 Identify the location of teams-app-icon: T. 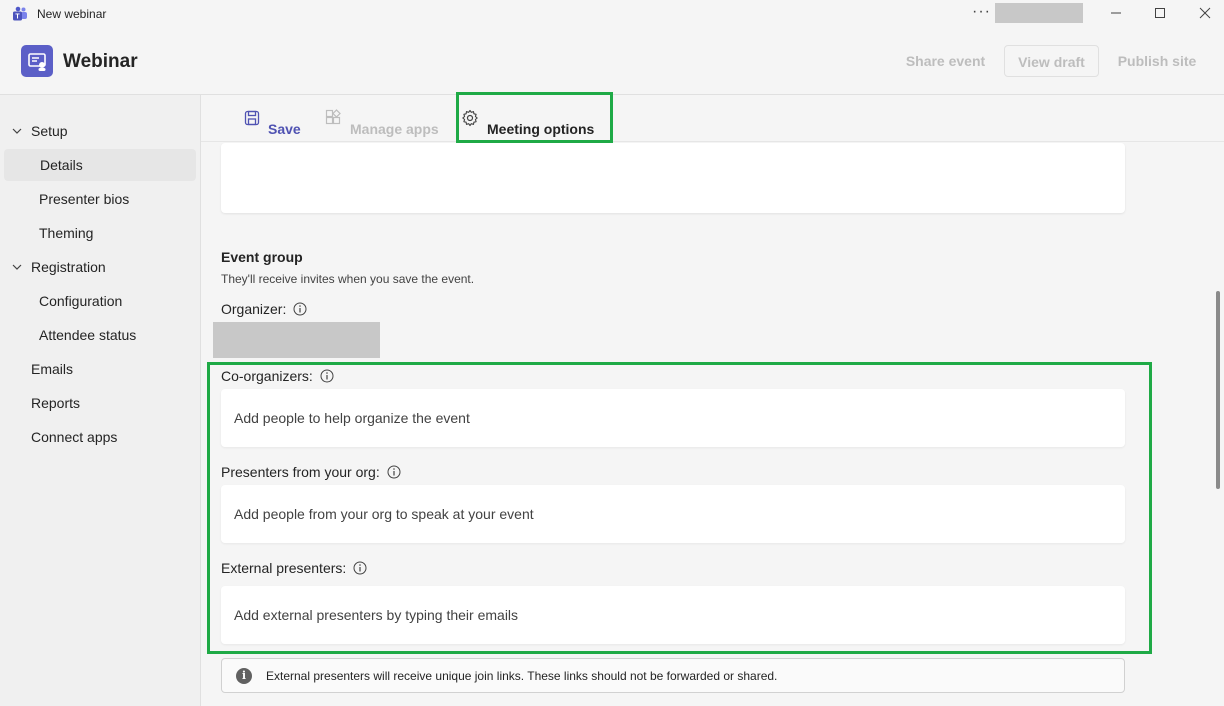
(20, 13).